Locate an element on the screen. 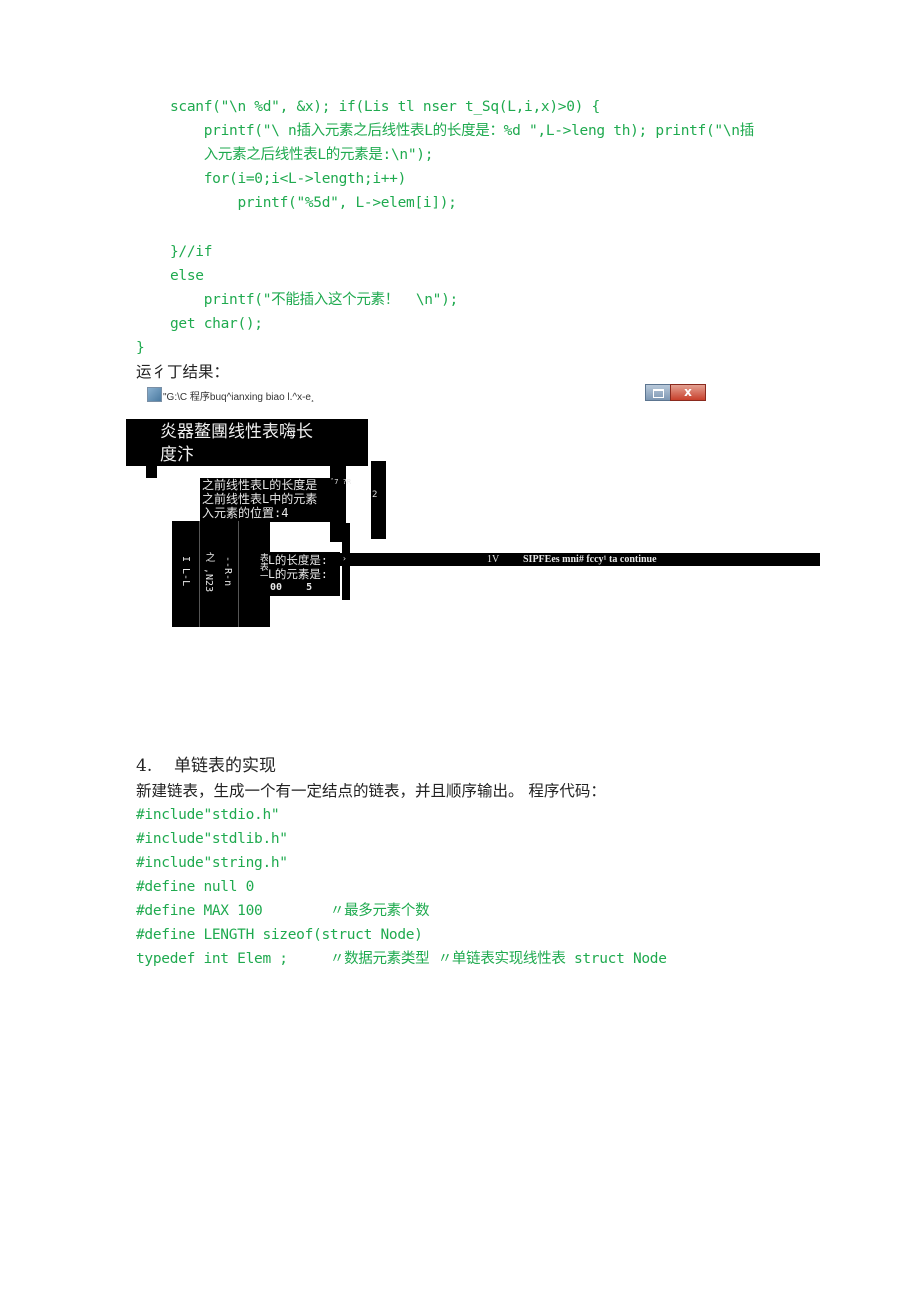 The height and width of the screenshot is (1302, 920). code-line: get char(); is located at coordinates (216, 324).